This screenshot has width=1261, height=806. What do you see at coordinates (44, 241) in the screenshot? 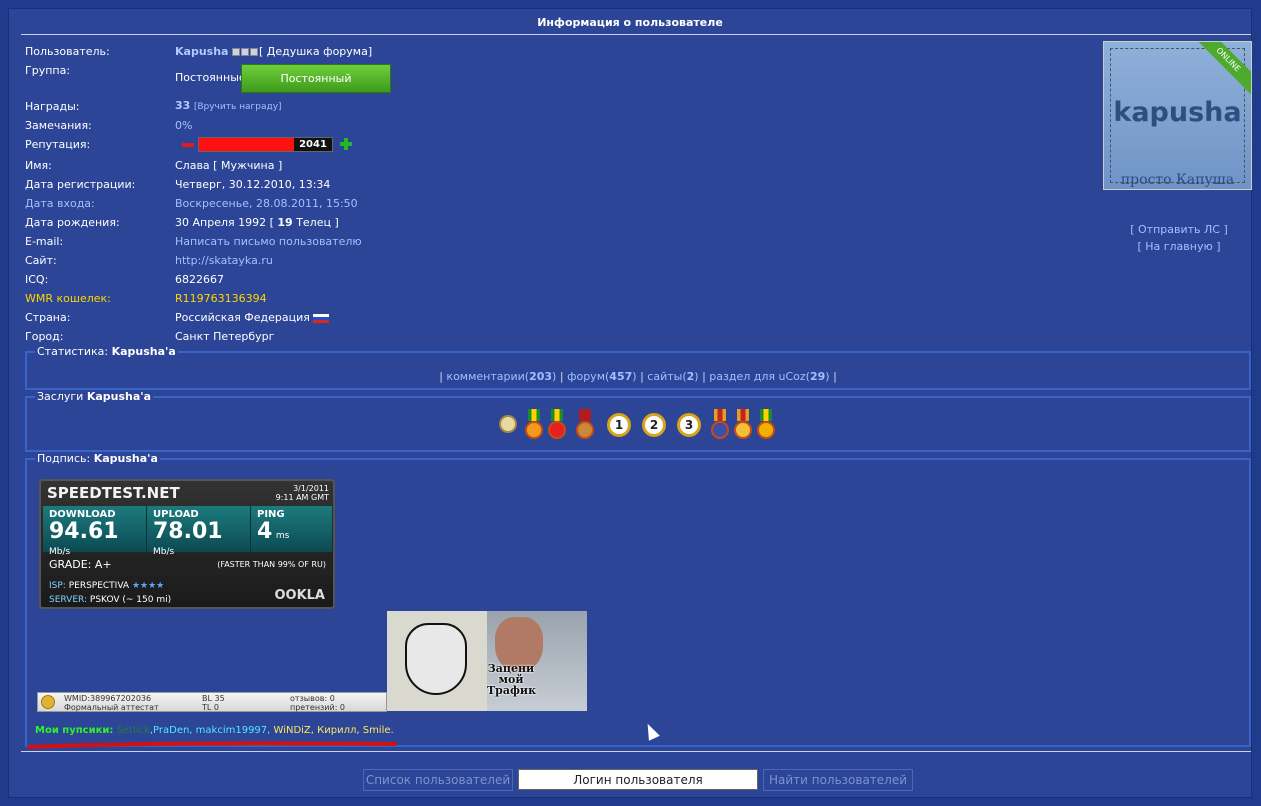
I see `email-label: E-mail:` at bounding box center [44, 241].